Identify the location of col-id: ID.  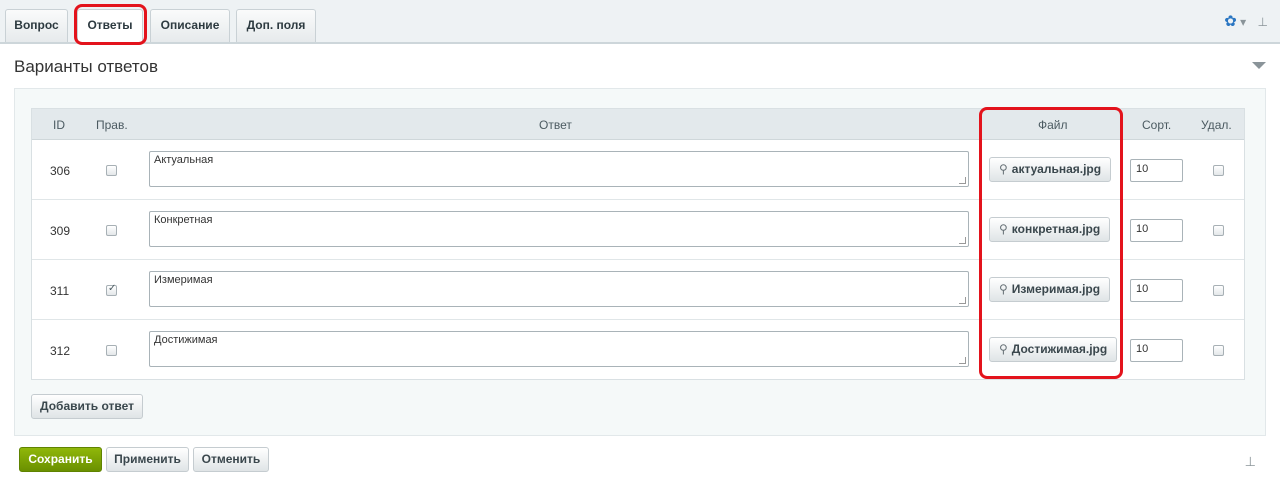
(59, 125).